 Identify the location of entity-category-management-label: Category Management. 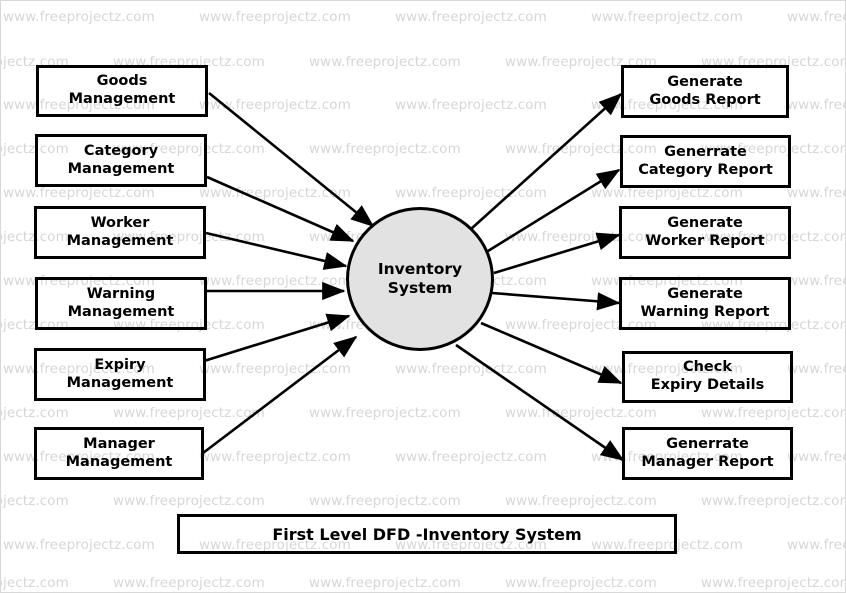
(121, 159).